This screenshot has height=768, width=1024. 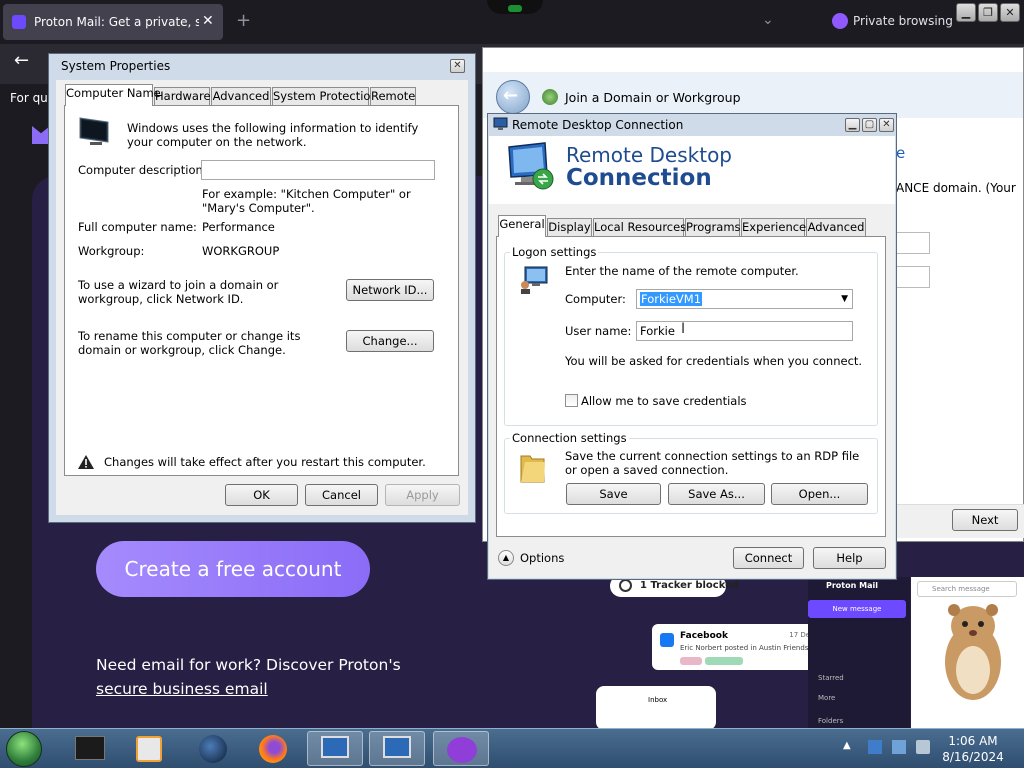 I want to click on globe-icon, so click(x=213, y=749).